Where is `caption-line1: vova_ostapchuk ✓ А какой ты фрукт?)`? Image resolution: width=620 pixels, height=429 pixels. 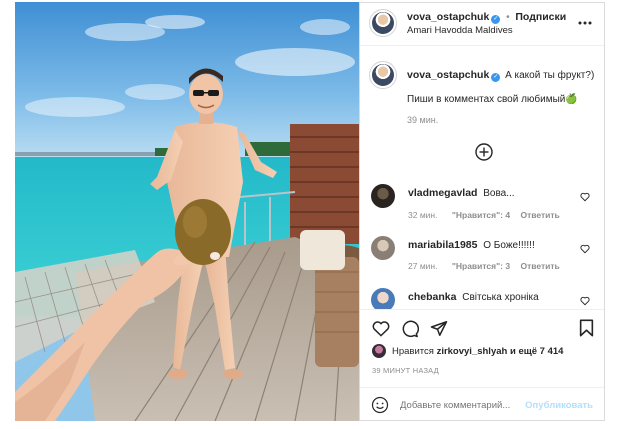 caption-line1: vova_ostapchuk ✓ А какой ты фрукт?) is located at coordinates (500, 75).